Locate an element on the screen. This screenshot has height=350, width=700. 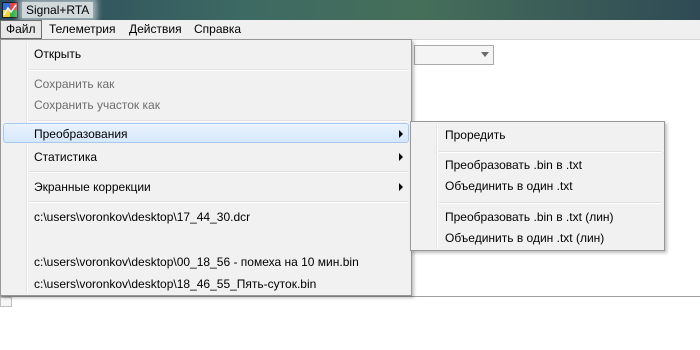
background-combobox is located at coordinates (454, 55).